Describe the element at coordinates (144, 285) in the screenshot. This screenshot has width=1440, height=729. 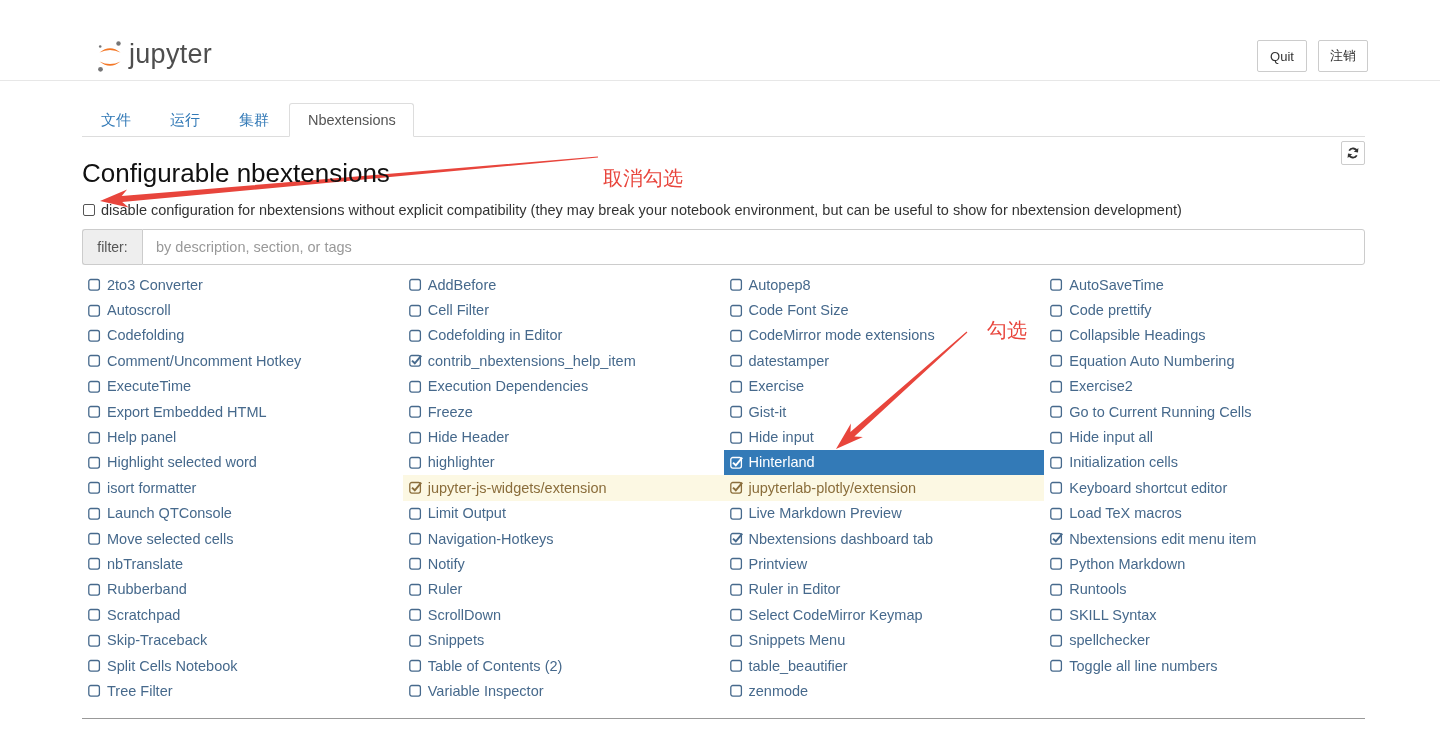
I see `extension-item: 2to3 Converter` at that location.